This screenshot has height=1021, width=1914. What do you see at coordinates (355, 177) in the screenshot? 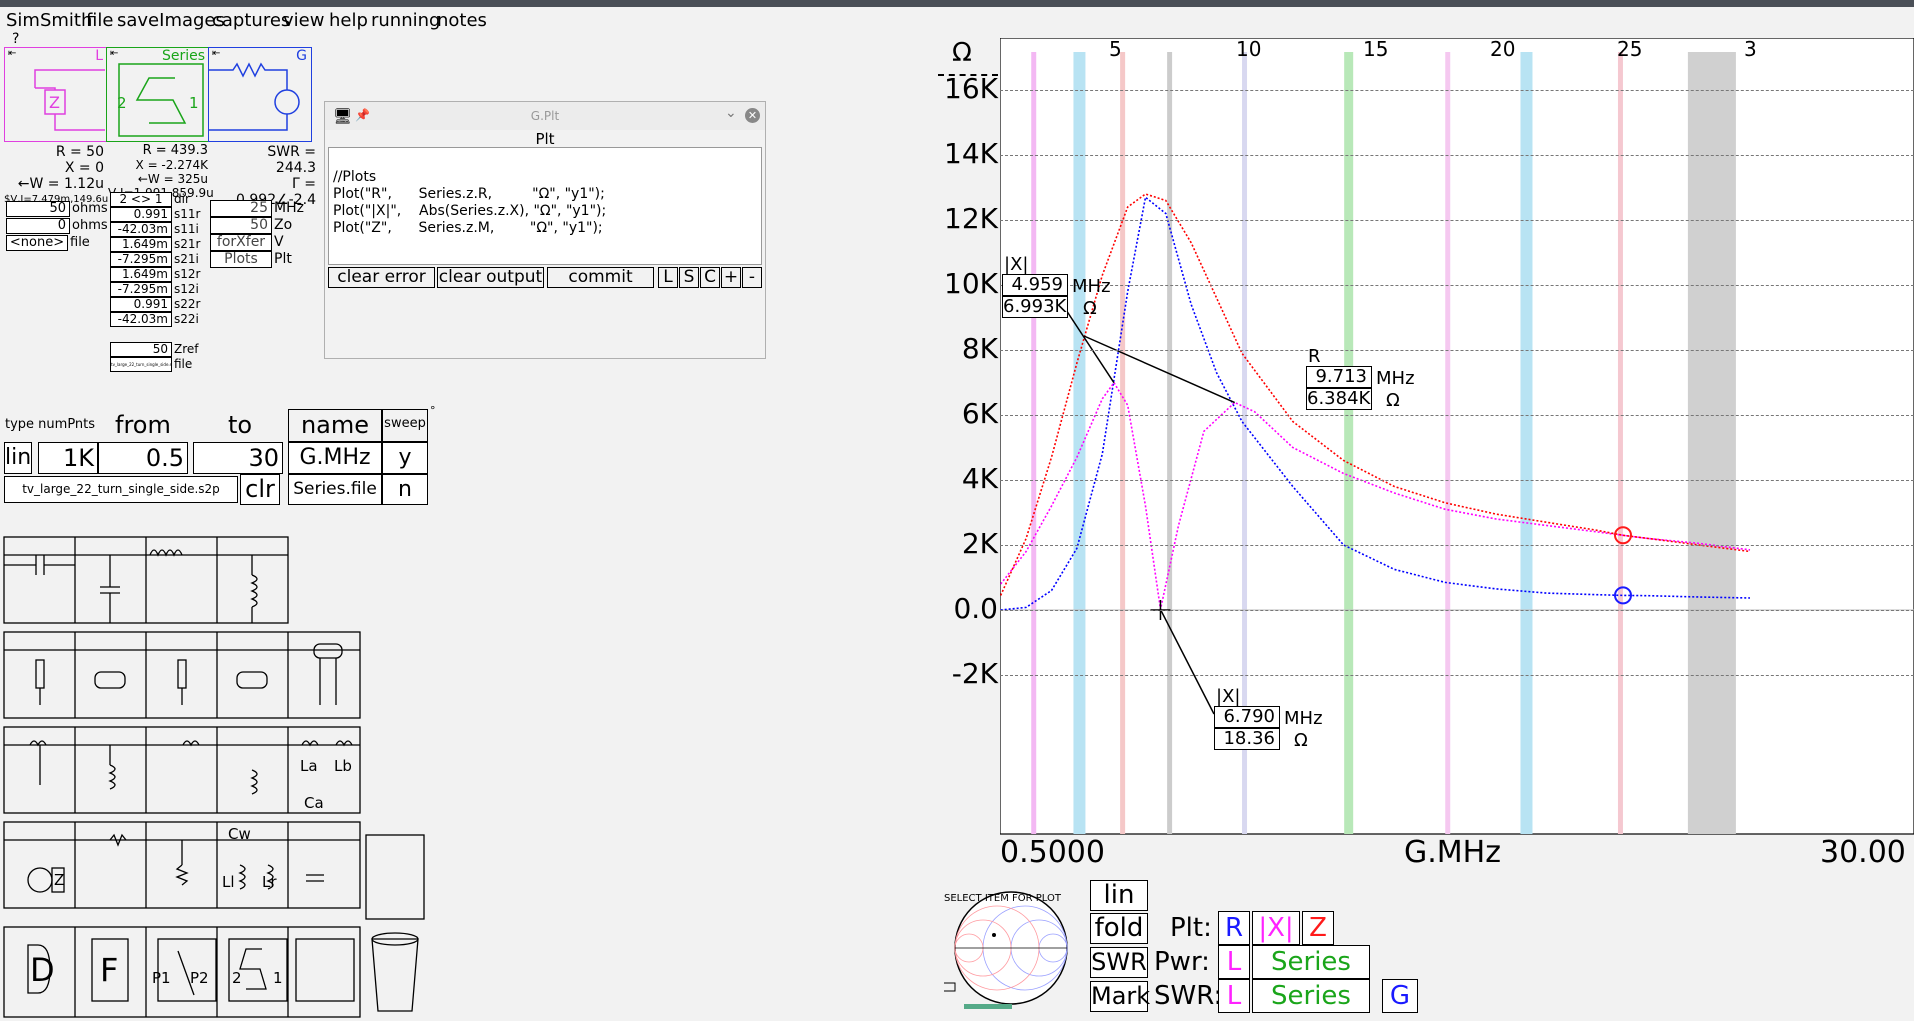
I see `plt-code-line: //Plots` at bounding box center [355, 177].